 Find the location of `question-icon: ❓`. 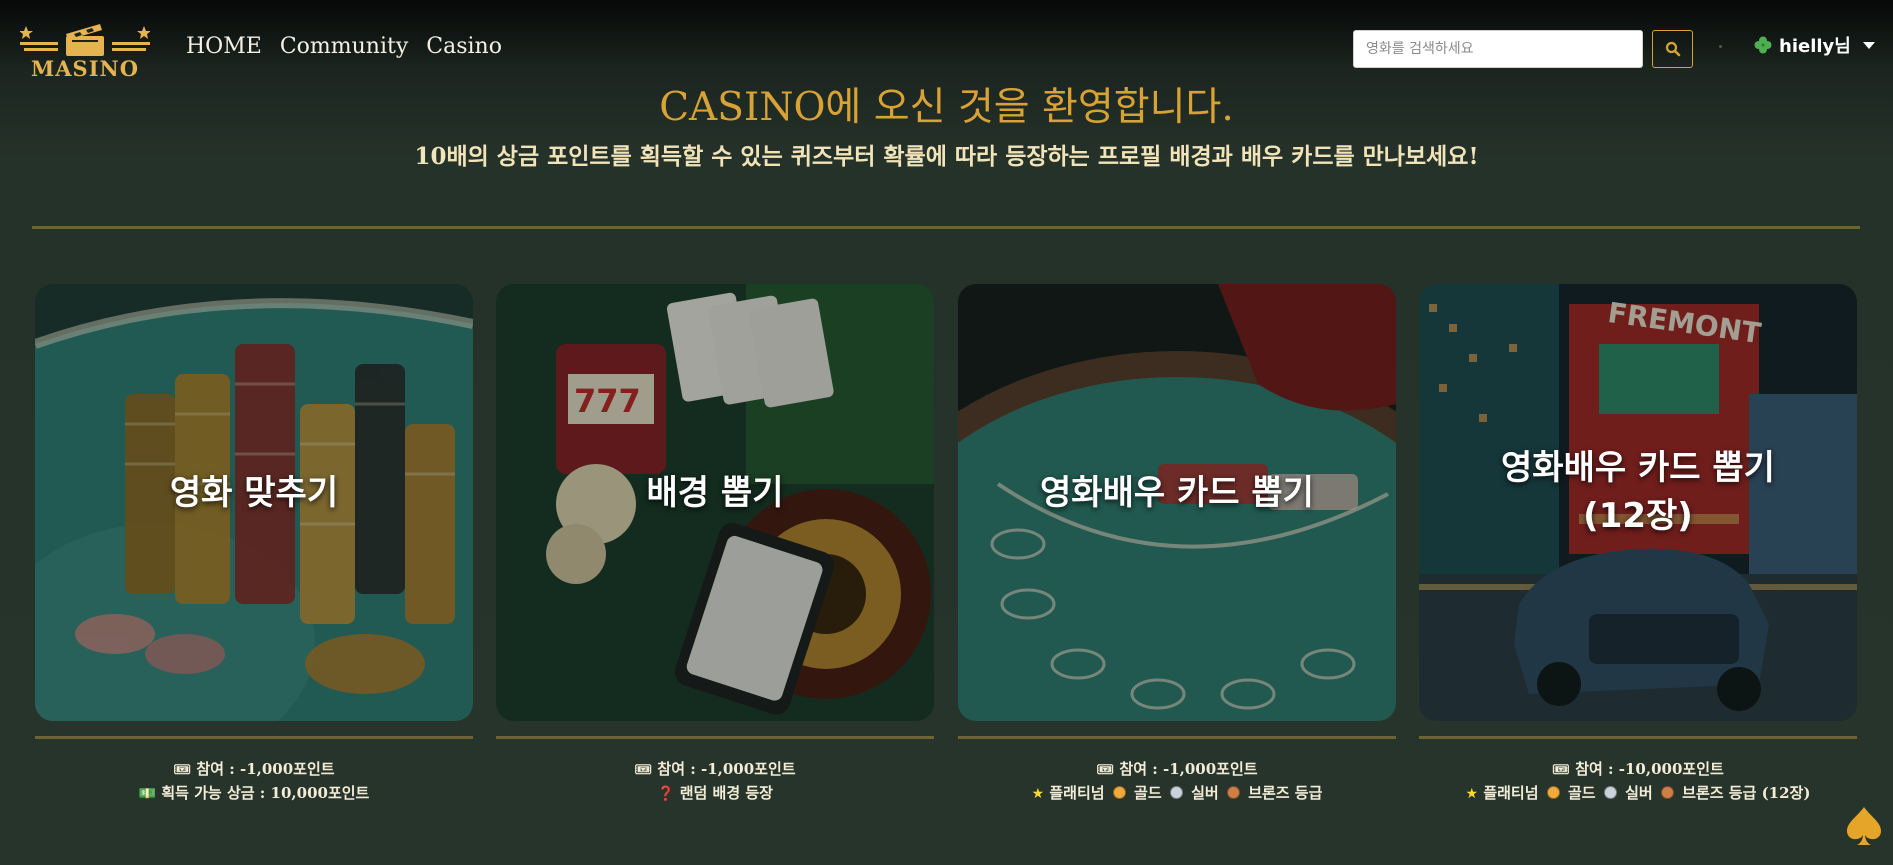

question-icon: ❓ is located at coordinates (666, 794).